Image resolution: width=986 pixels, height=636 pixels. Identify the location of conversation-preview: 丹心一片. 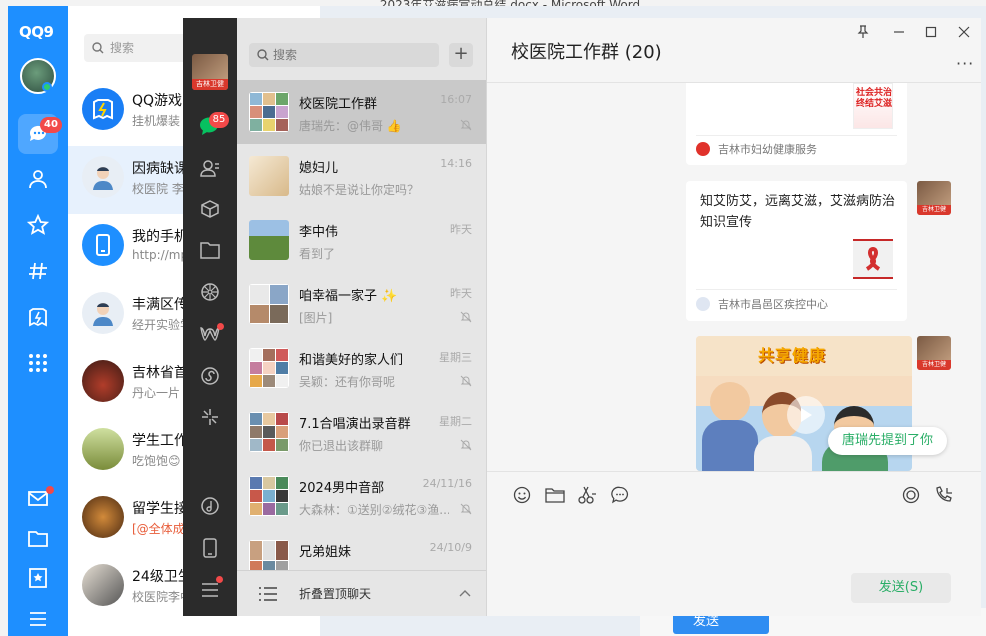
(156, 393).